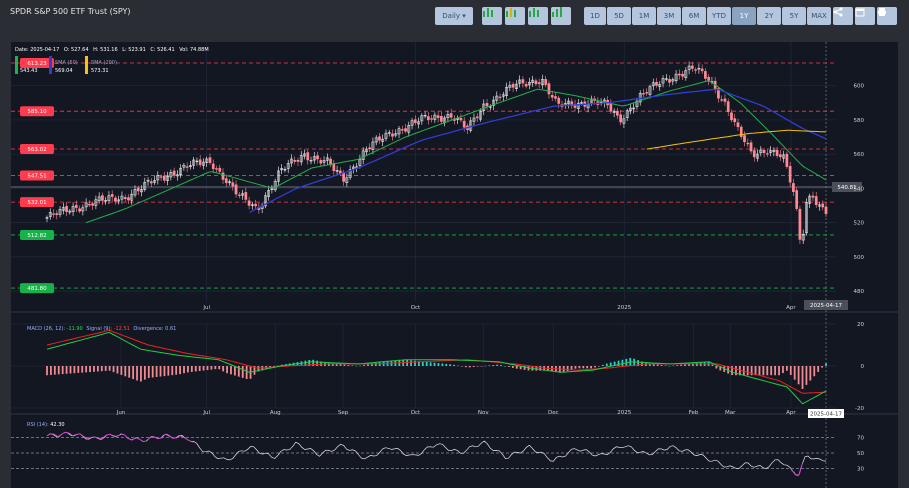 The image size is (909, 488). Describe the element at coordinates (206, 308) in the screenshot. I see `price-xtick-label: Jul` at that location.